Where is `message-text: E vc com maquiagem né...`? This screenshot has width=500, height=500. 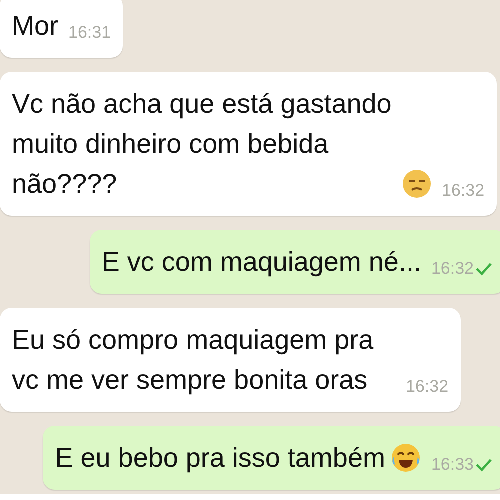 message-text: E vc com maquiagem né... is located at coordinates (262, 262).